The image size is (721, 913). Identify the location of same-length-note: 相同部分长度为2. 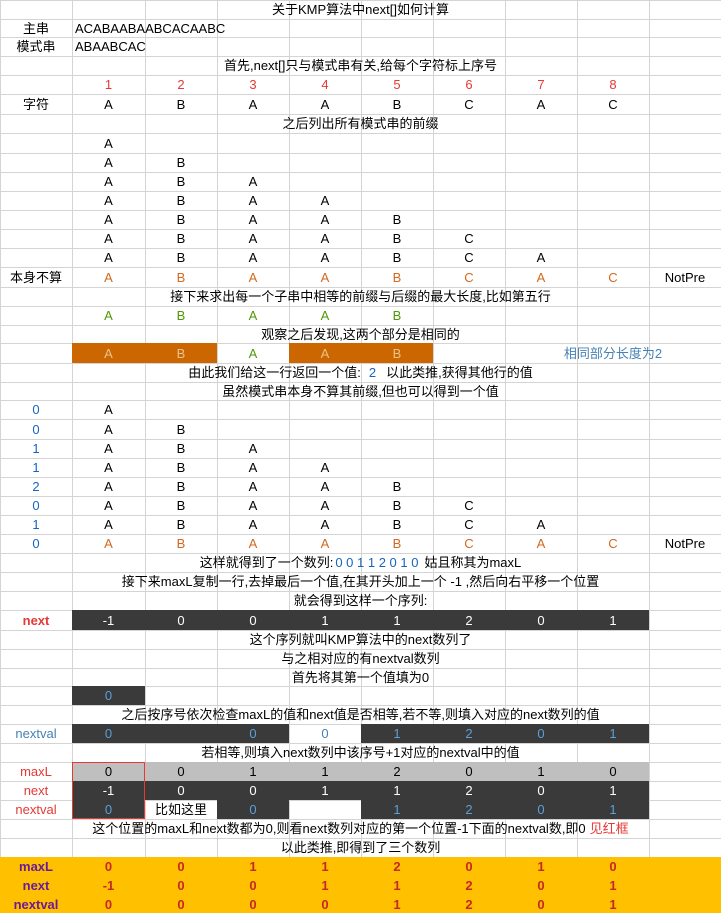
(613, 353).